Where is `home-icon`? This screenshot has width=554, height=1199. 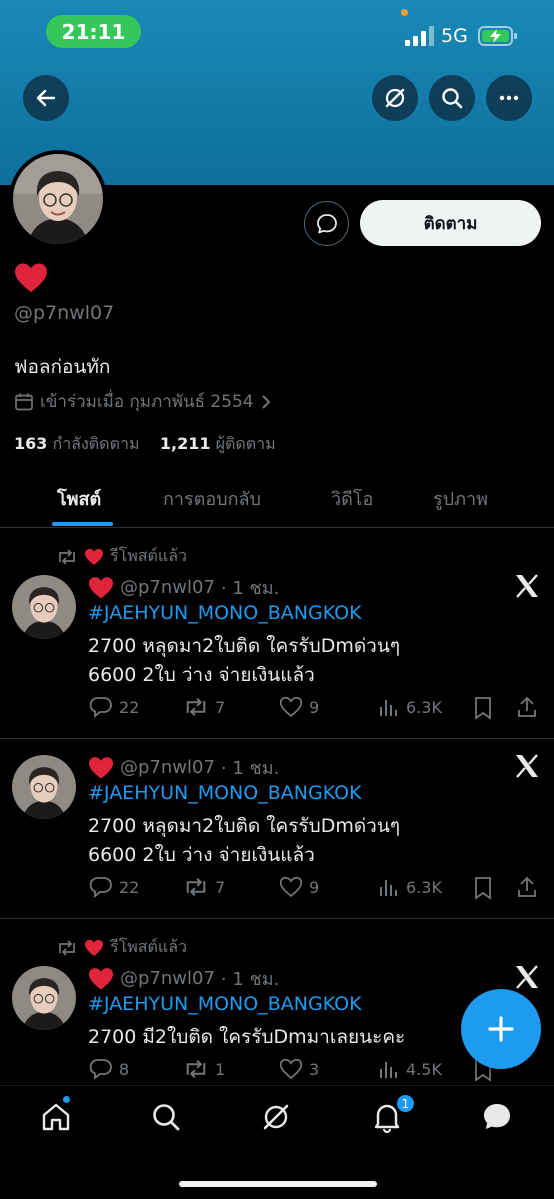 home-icon is located at coordinates (56, 1117).